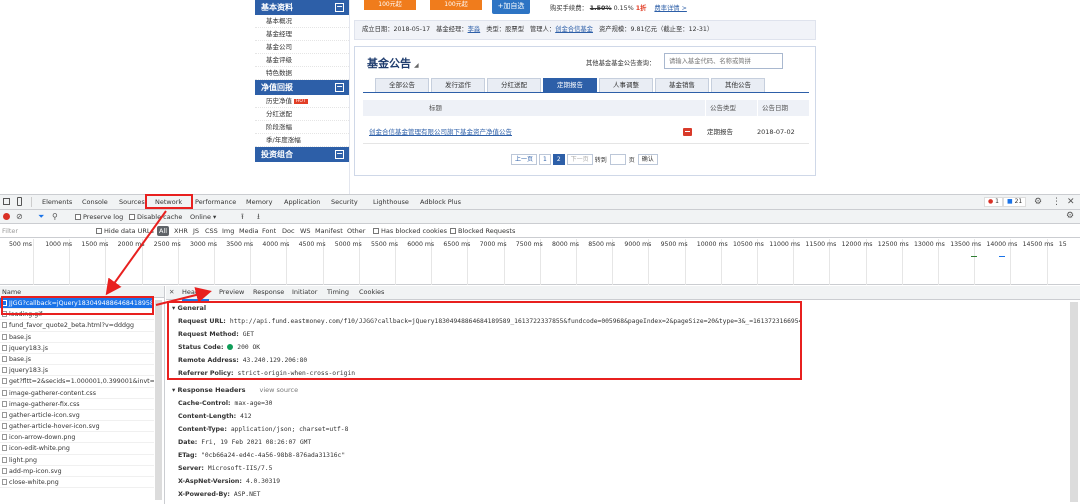 The height and width of the screenshot is (504, 1080). What do you see at coordinates (1074, 402) in the screenshot?
I see `detail-scrollbar` at bounding box center [1074, 402].